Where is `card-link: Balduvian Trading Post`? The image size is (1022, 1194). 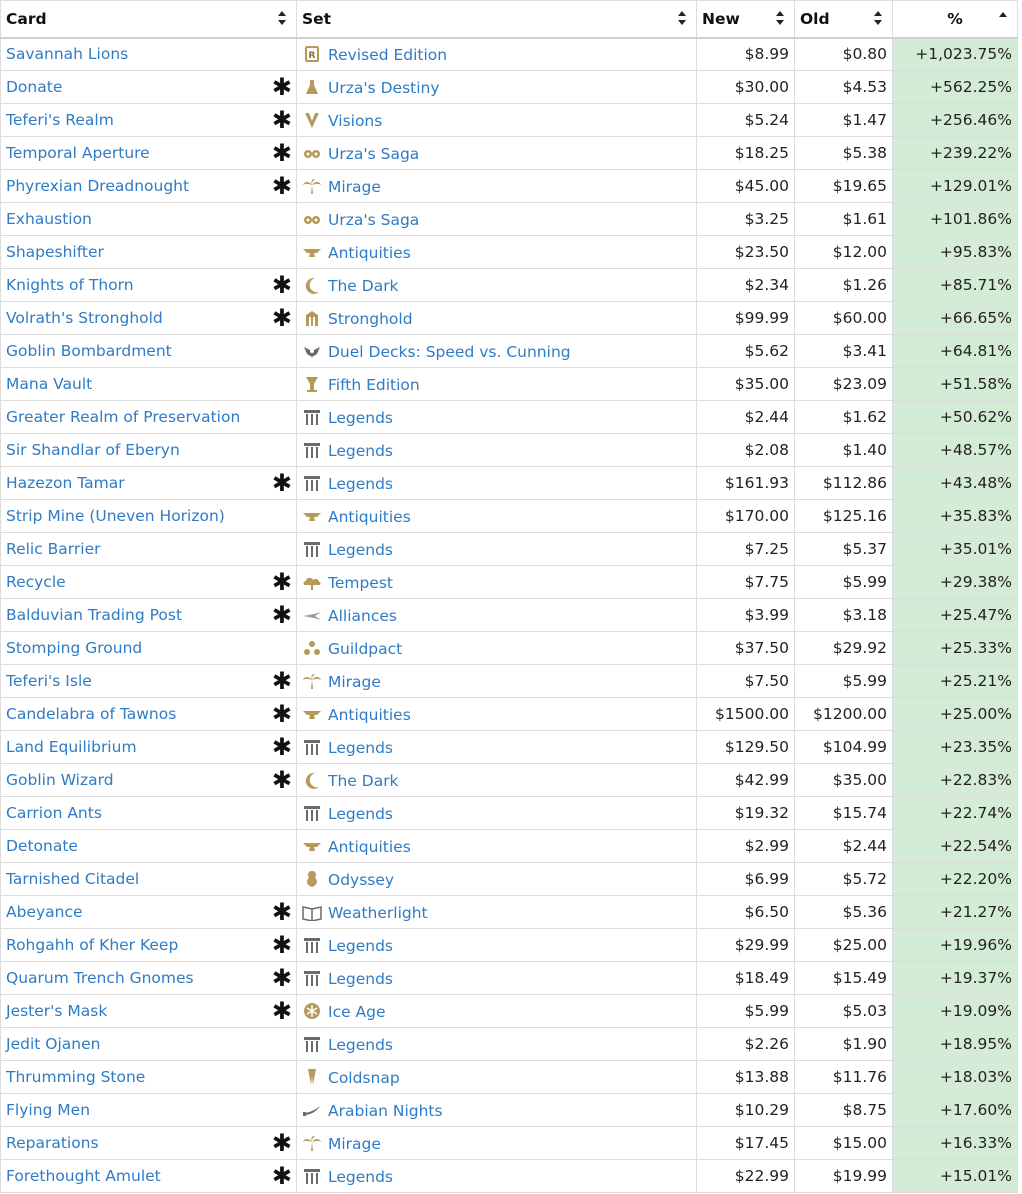 card-link: Balduvian Trading Post is located at coordinates (94, 615).